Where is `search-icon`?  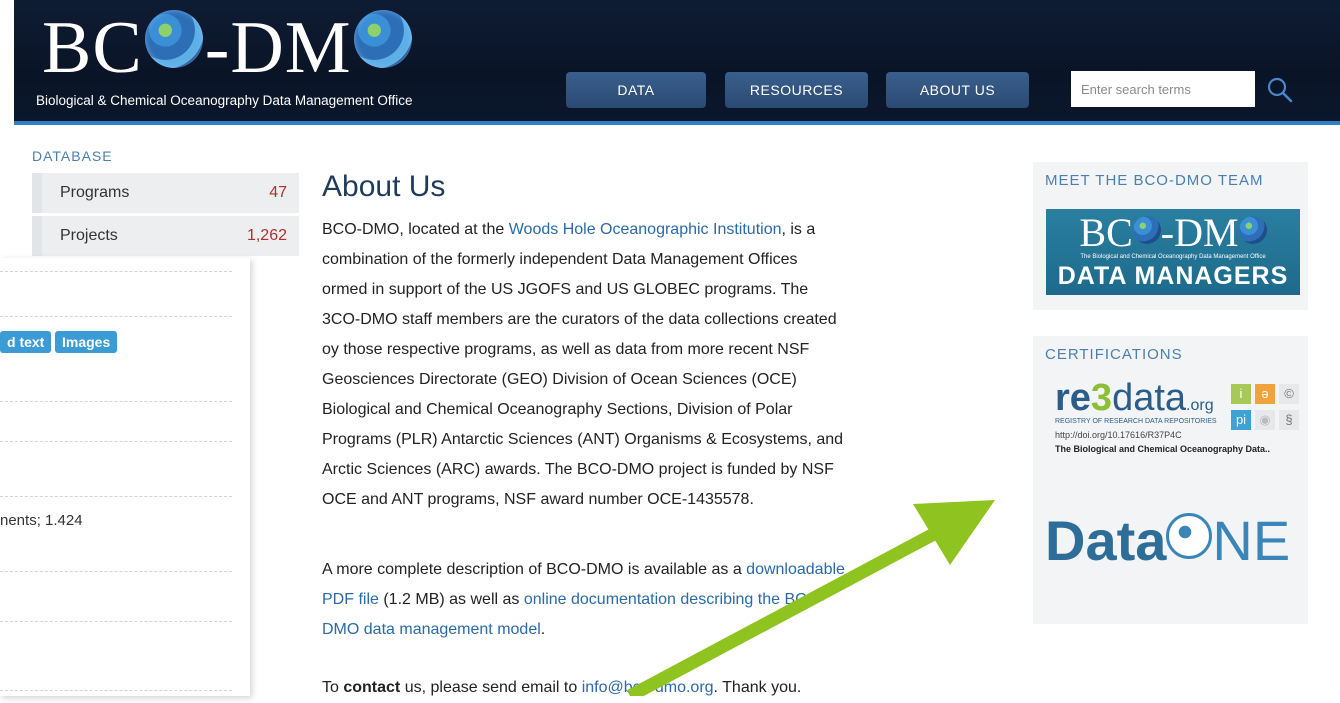 search-icon is located at coordinates (1280, 90).